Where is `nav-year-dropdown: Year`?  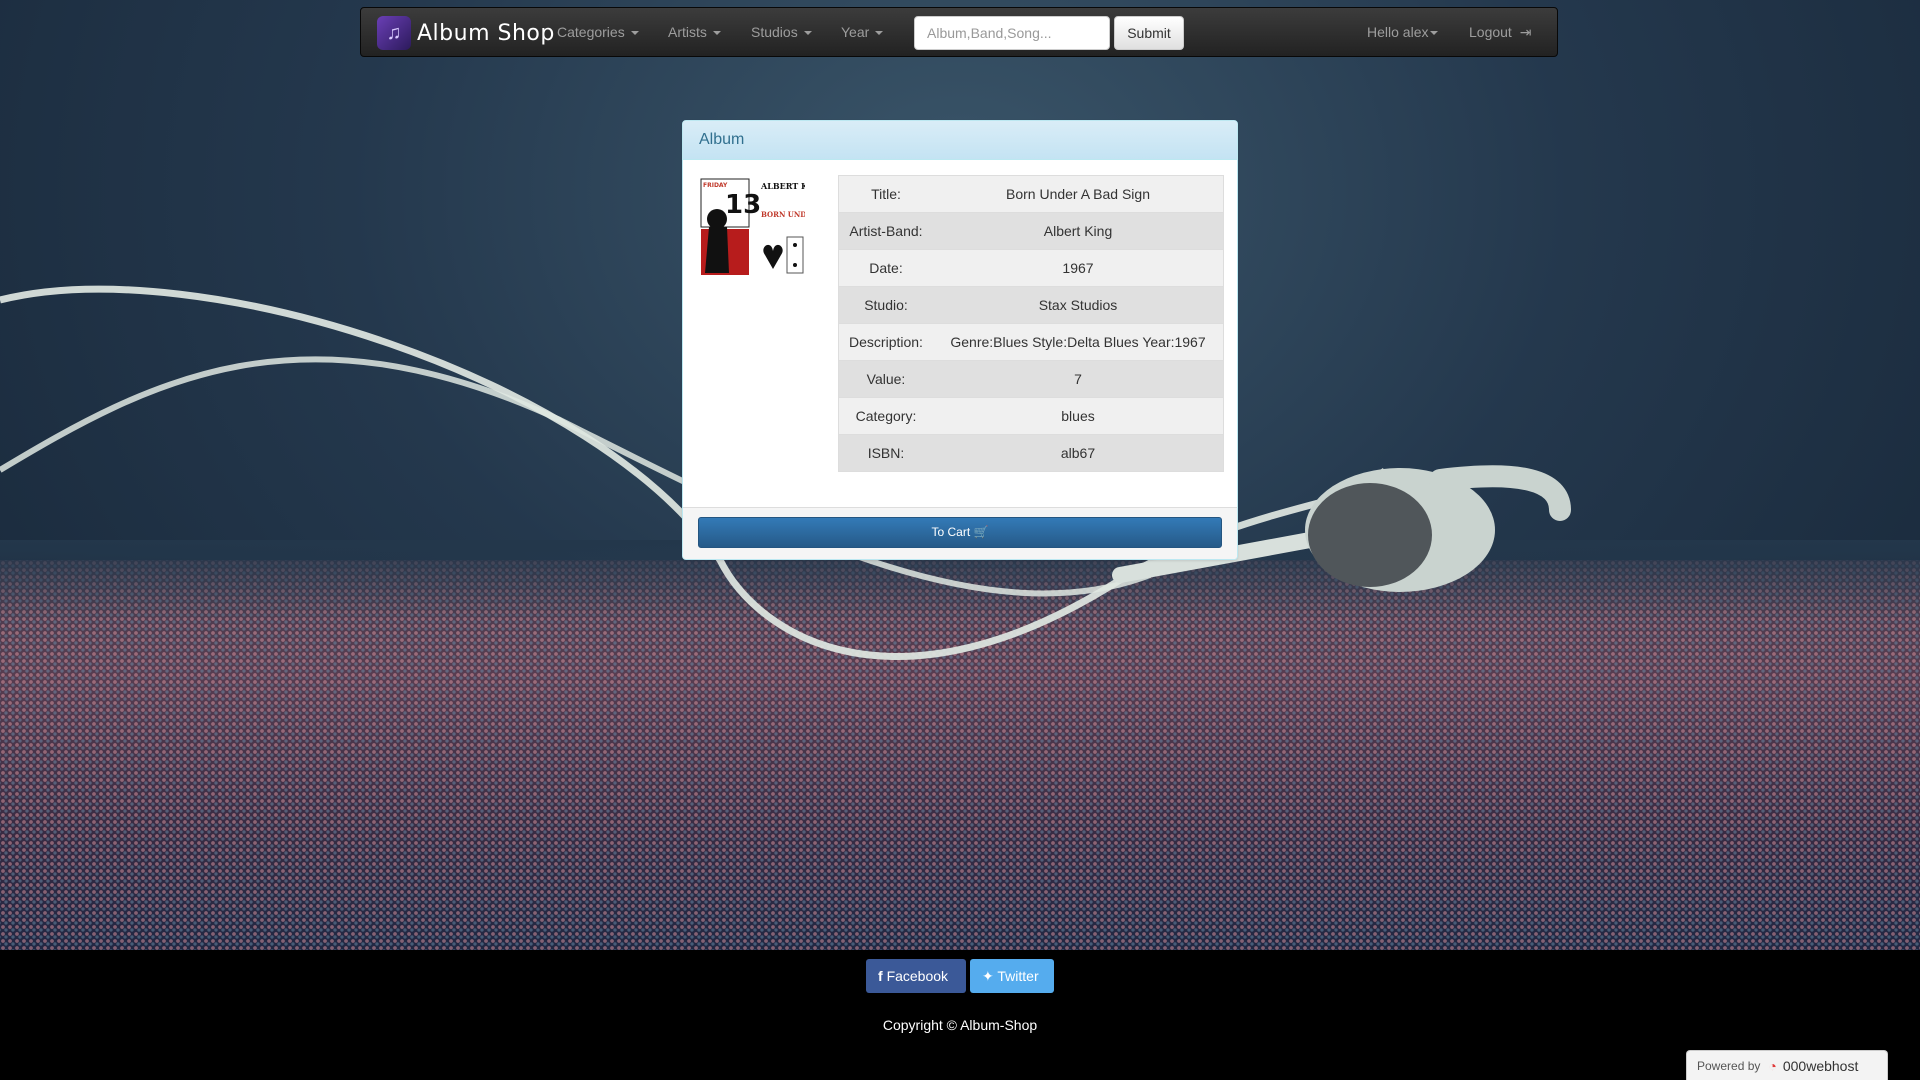
nav-year-dropdown: Year is located at coordinates (862, 32).